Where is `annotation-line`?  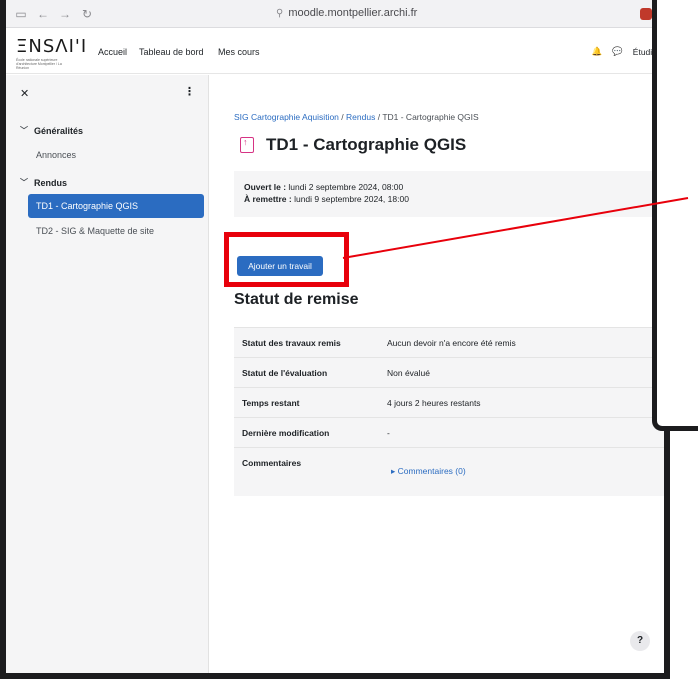 annotation-line is located at coordinates (515, 228).